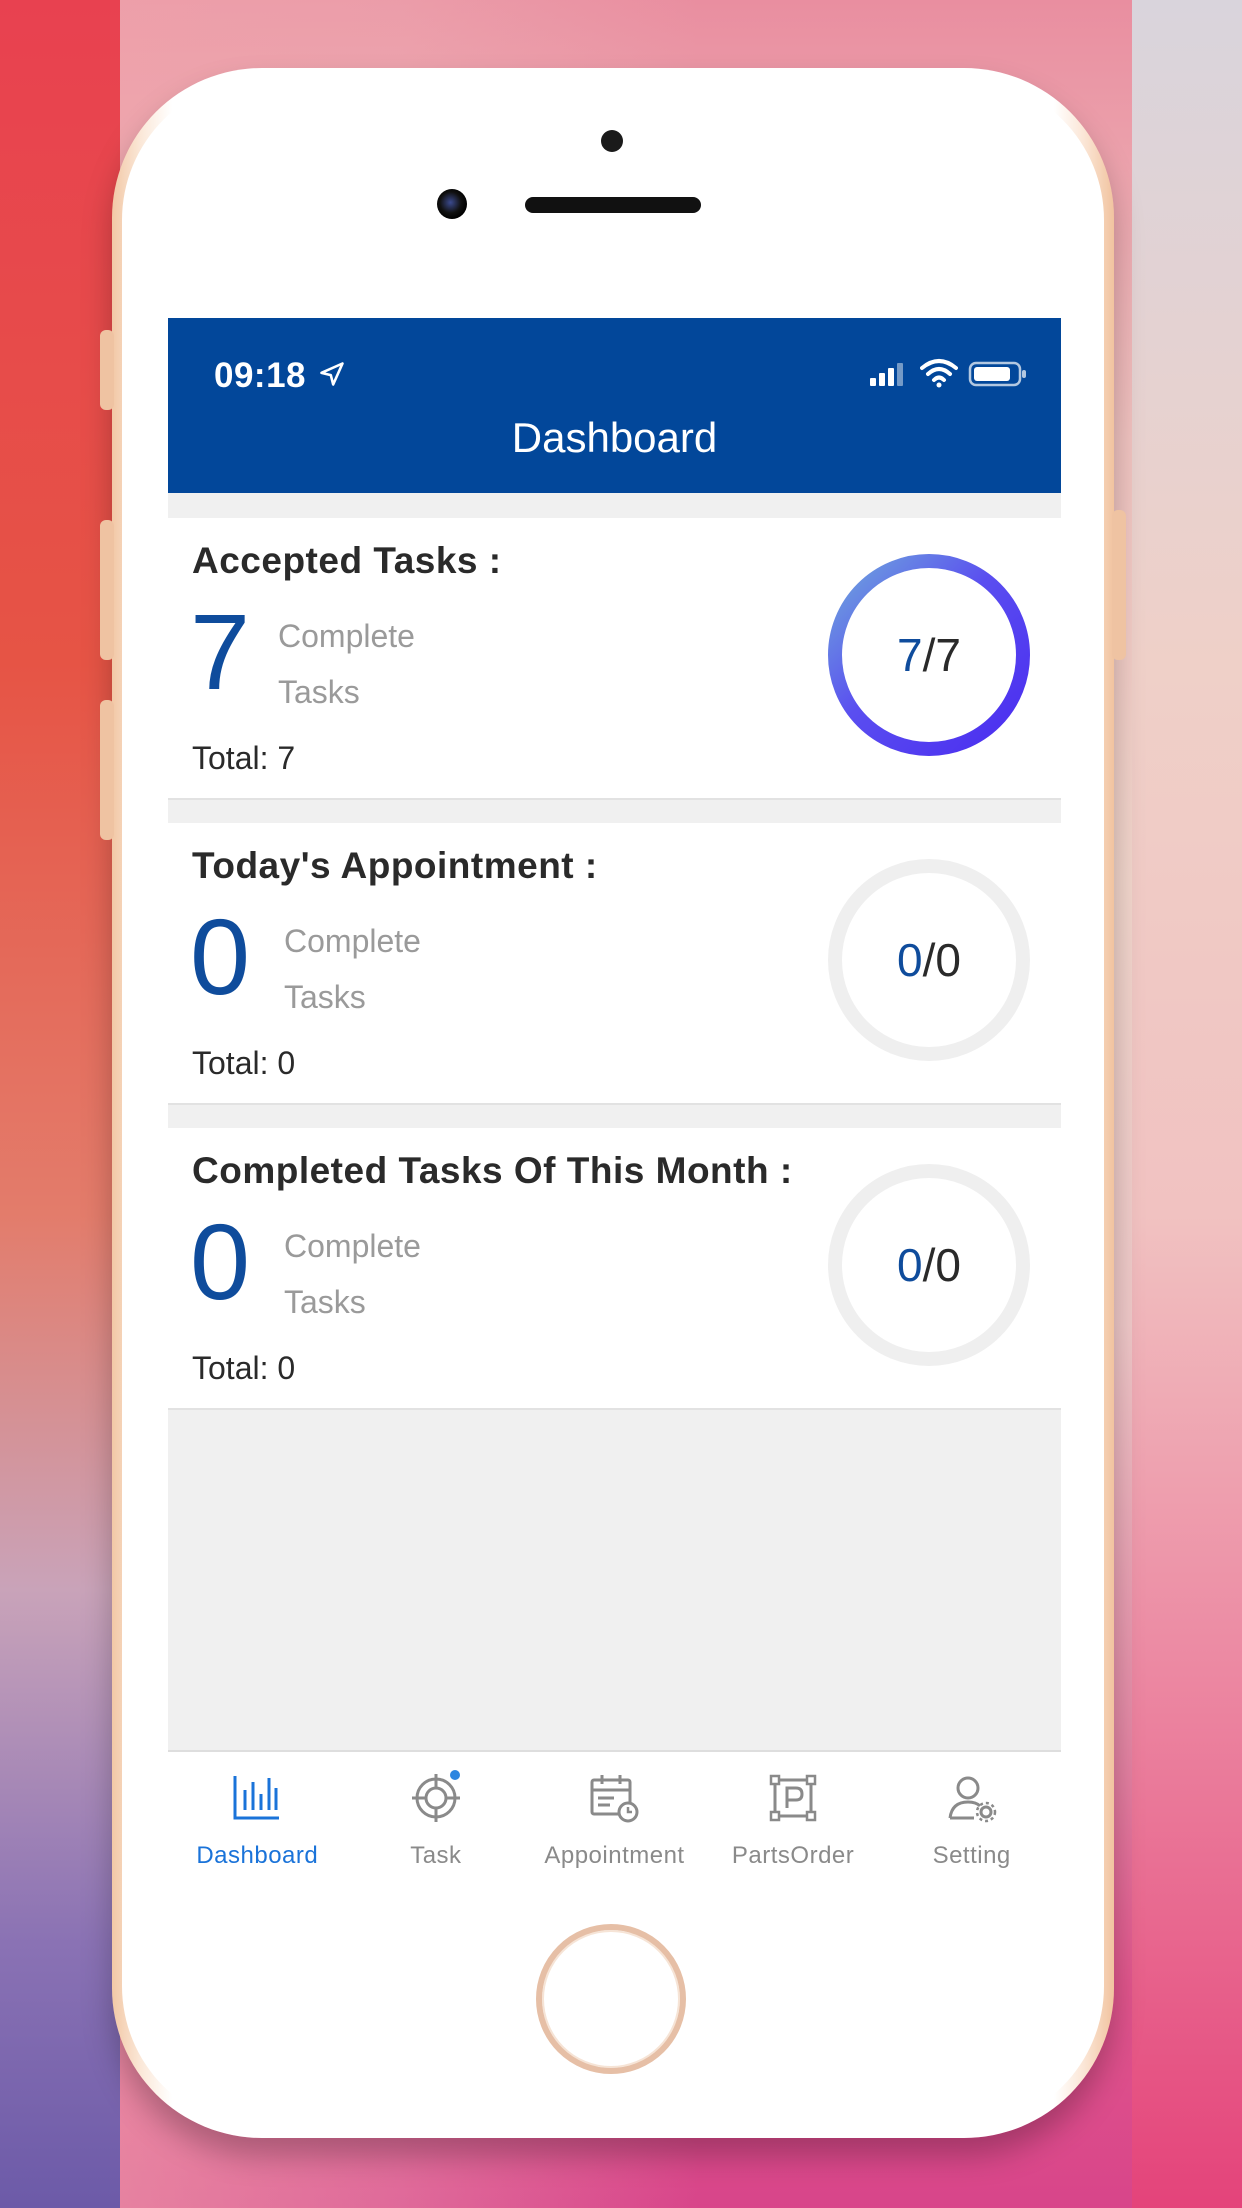  What do you see at coordinates (1119, 585) in the screenshot?
I see `phone-power-button` at bounding box center [1119, 585].